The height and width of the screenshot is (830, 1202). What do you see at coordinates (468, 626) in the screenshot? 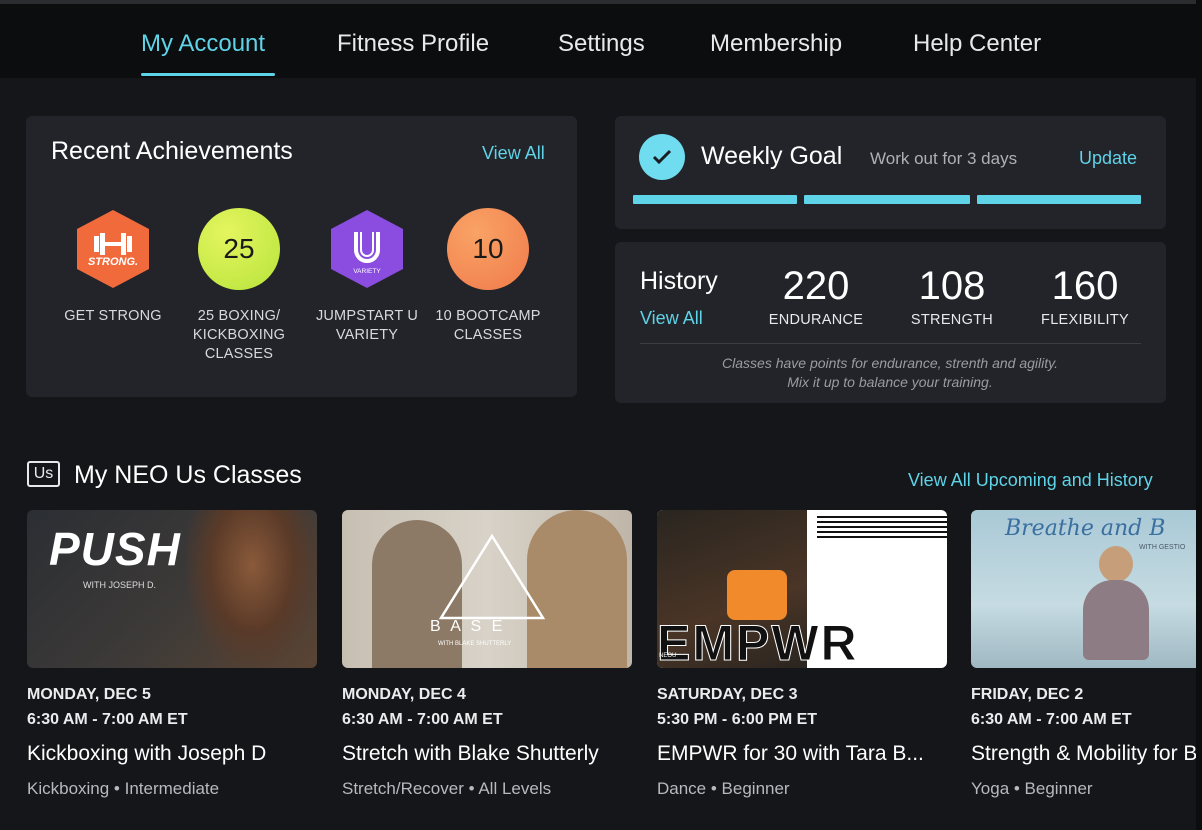
I see `base-logo-text: B A S E` at bounding box center [468, 626].